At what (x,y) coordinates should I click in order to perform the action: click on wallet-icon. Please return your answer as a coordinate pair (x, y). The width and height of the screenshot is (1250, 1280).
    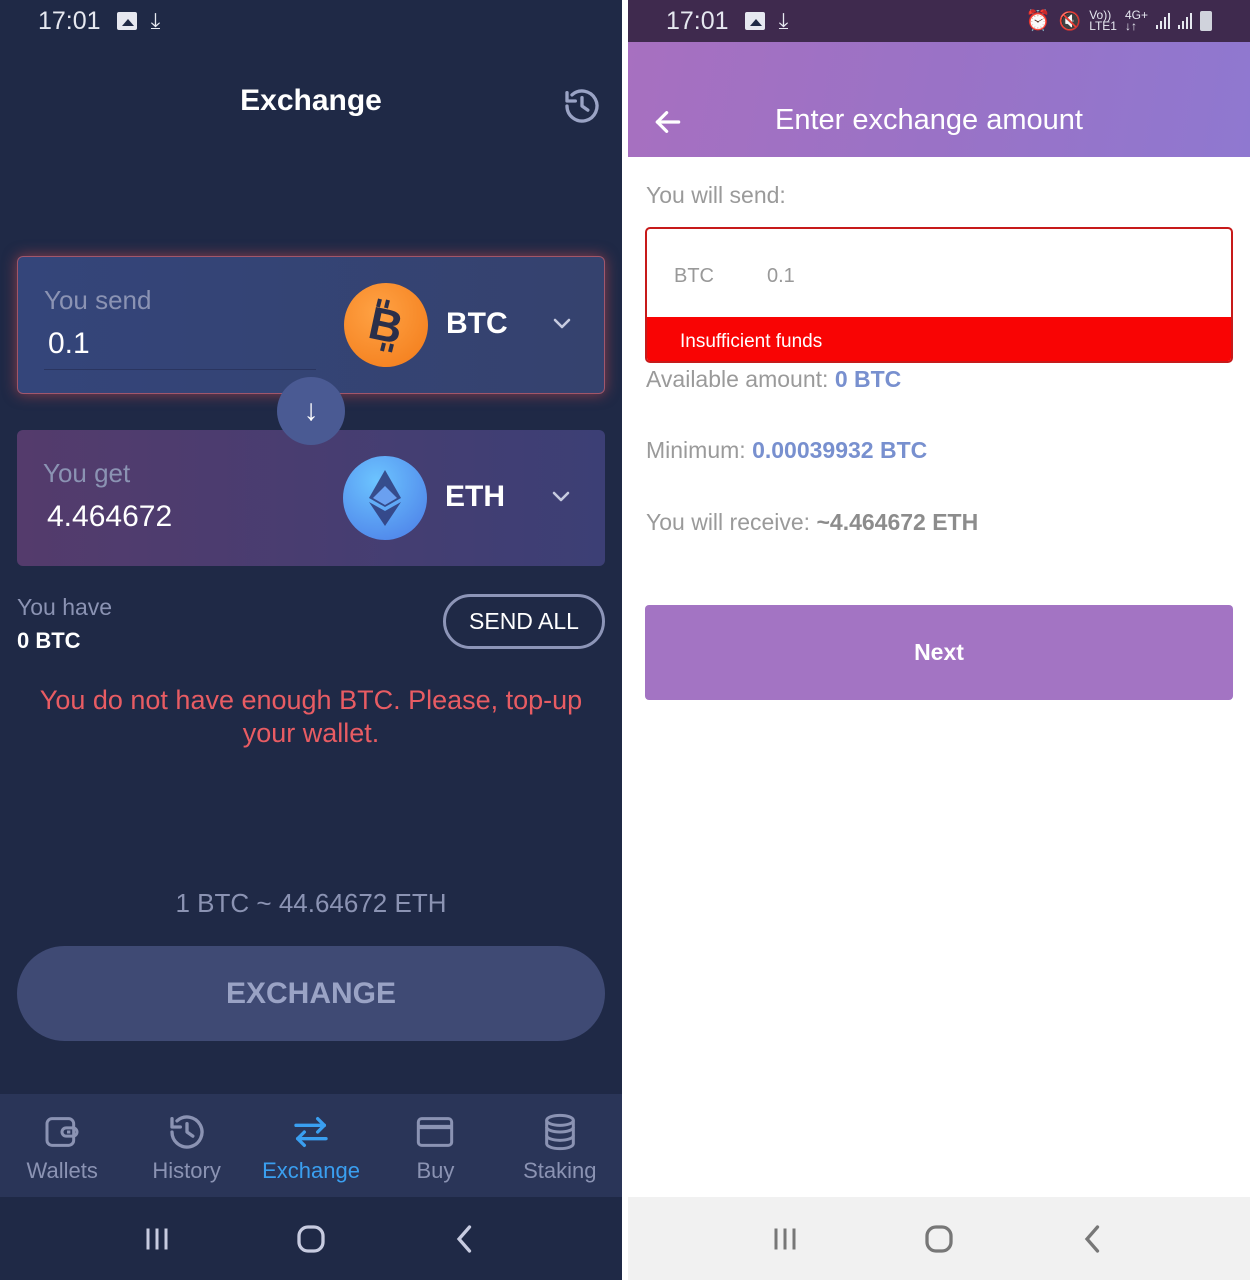
    Looking at the image, I should click on (62, 1132).